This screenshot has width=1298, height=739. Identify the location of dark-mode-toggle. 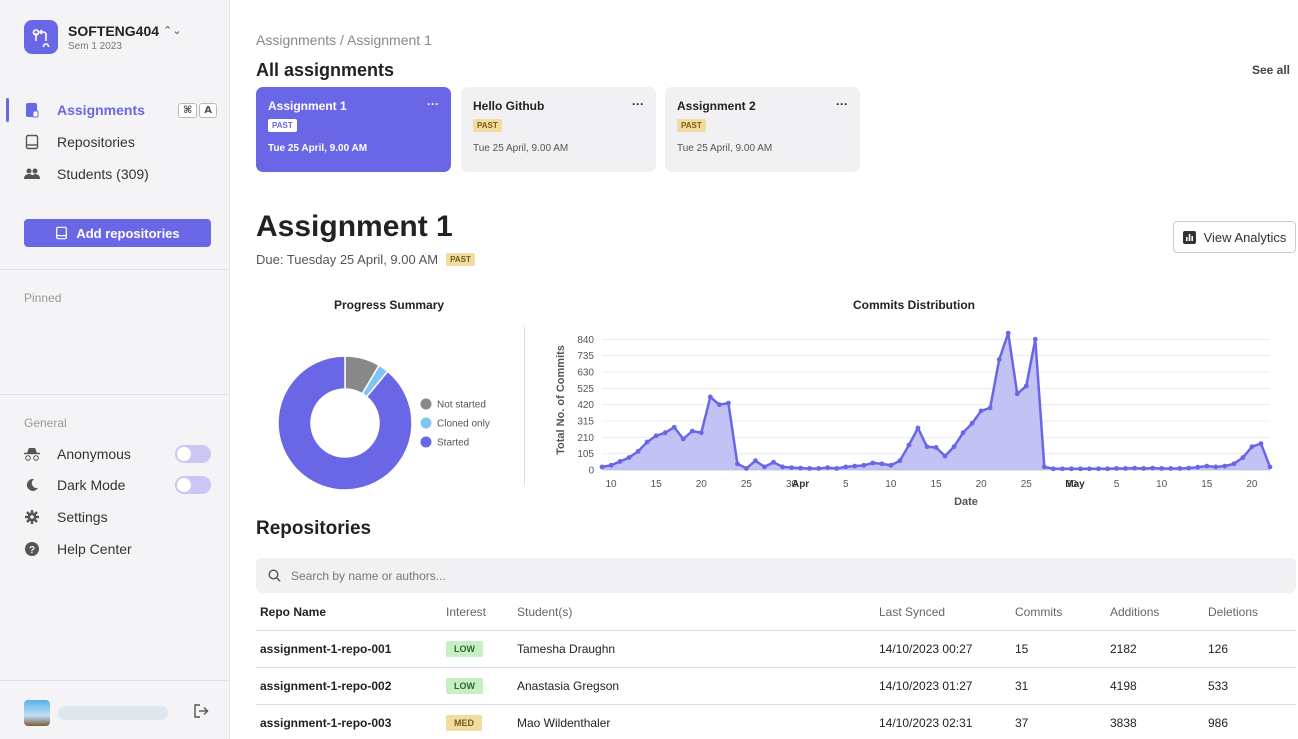
(193, 485).